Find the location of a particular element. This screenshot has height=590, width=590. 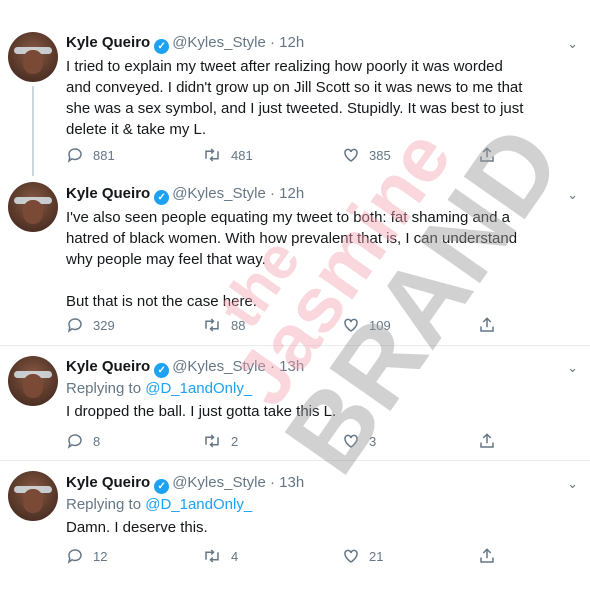

reply-button: 881 is located at coordinates (90, 155).